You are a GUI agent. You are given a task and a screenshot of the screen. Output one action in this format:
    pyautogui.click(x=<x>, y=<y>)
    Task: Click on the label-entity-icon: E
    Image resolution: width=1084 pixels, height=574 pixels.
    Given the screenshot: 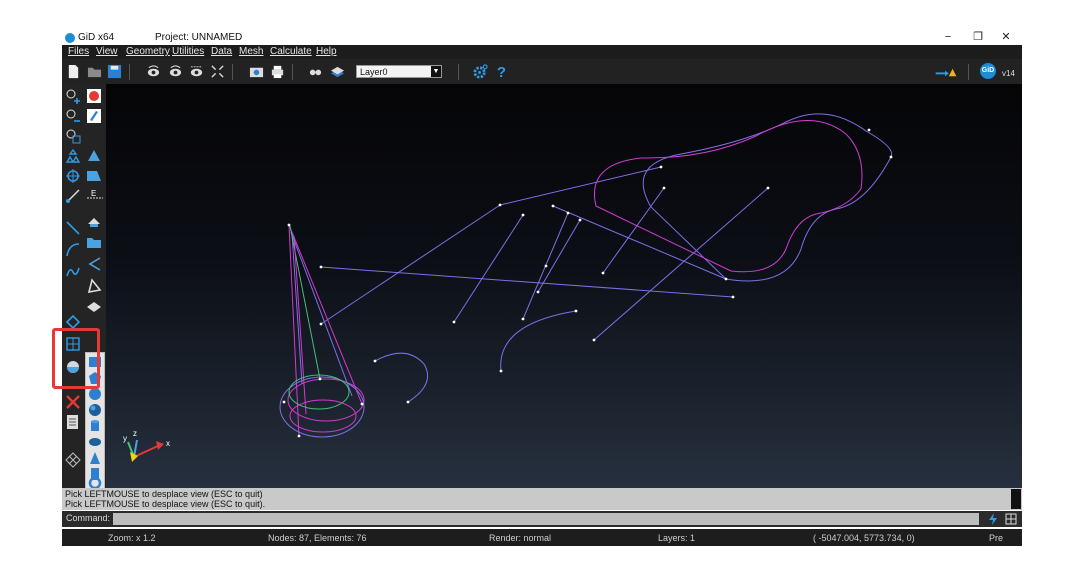 What is the action you would take?
    pyautogui.click(x=95, y=196)
    